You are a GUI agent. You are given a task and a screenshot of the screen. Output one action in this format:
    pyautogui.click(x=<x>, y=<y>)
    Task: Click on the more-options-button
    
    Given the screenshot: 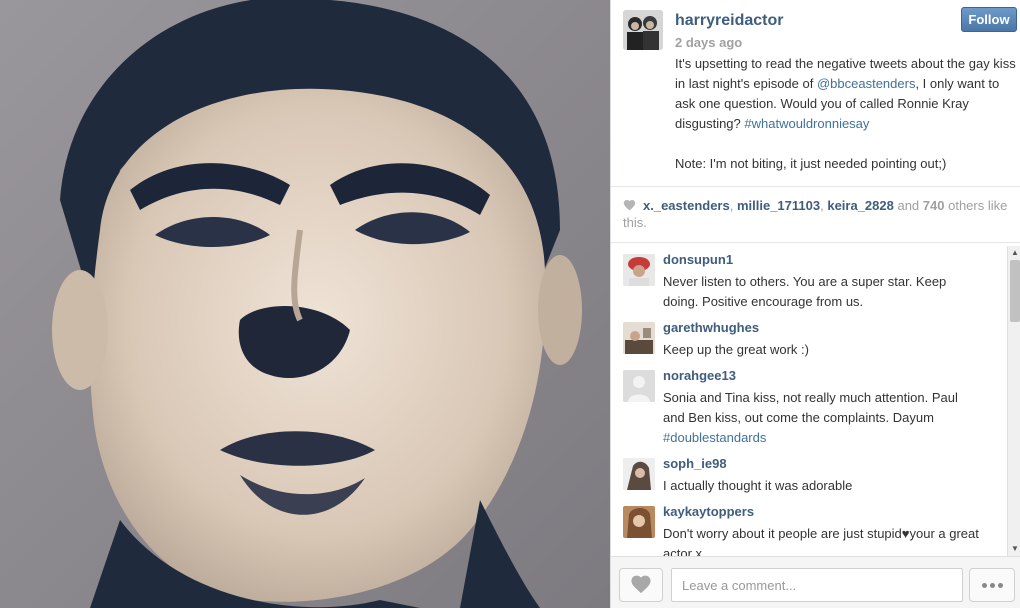 What is the action you would take?
    pyautogui.click(x=992, y=585)
    